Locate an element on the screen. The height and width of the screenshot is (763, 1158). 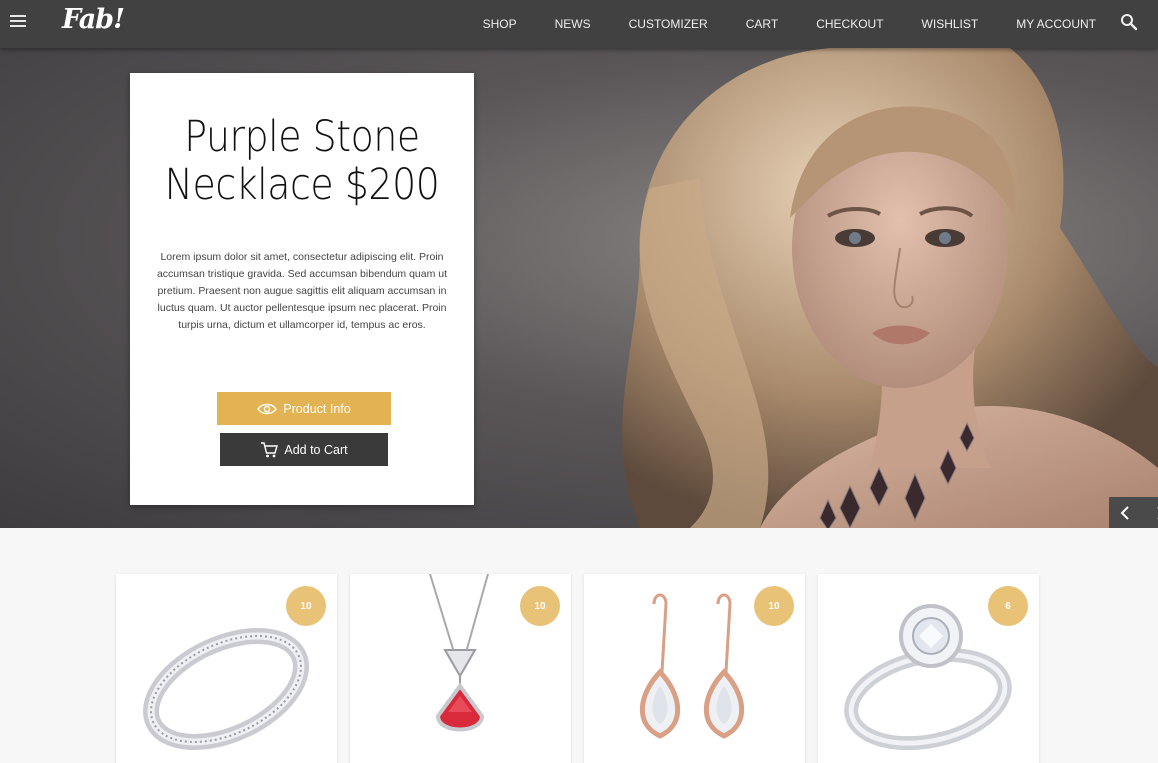
nav-news: NEWS is located at coordinates (573, 24).